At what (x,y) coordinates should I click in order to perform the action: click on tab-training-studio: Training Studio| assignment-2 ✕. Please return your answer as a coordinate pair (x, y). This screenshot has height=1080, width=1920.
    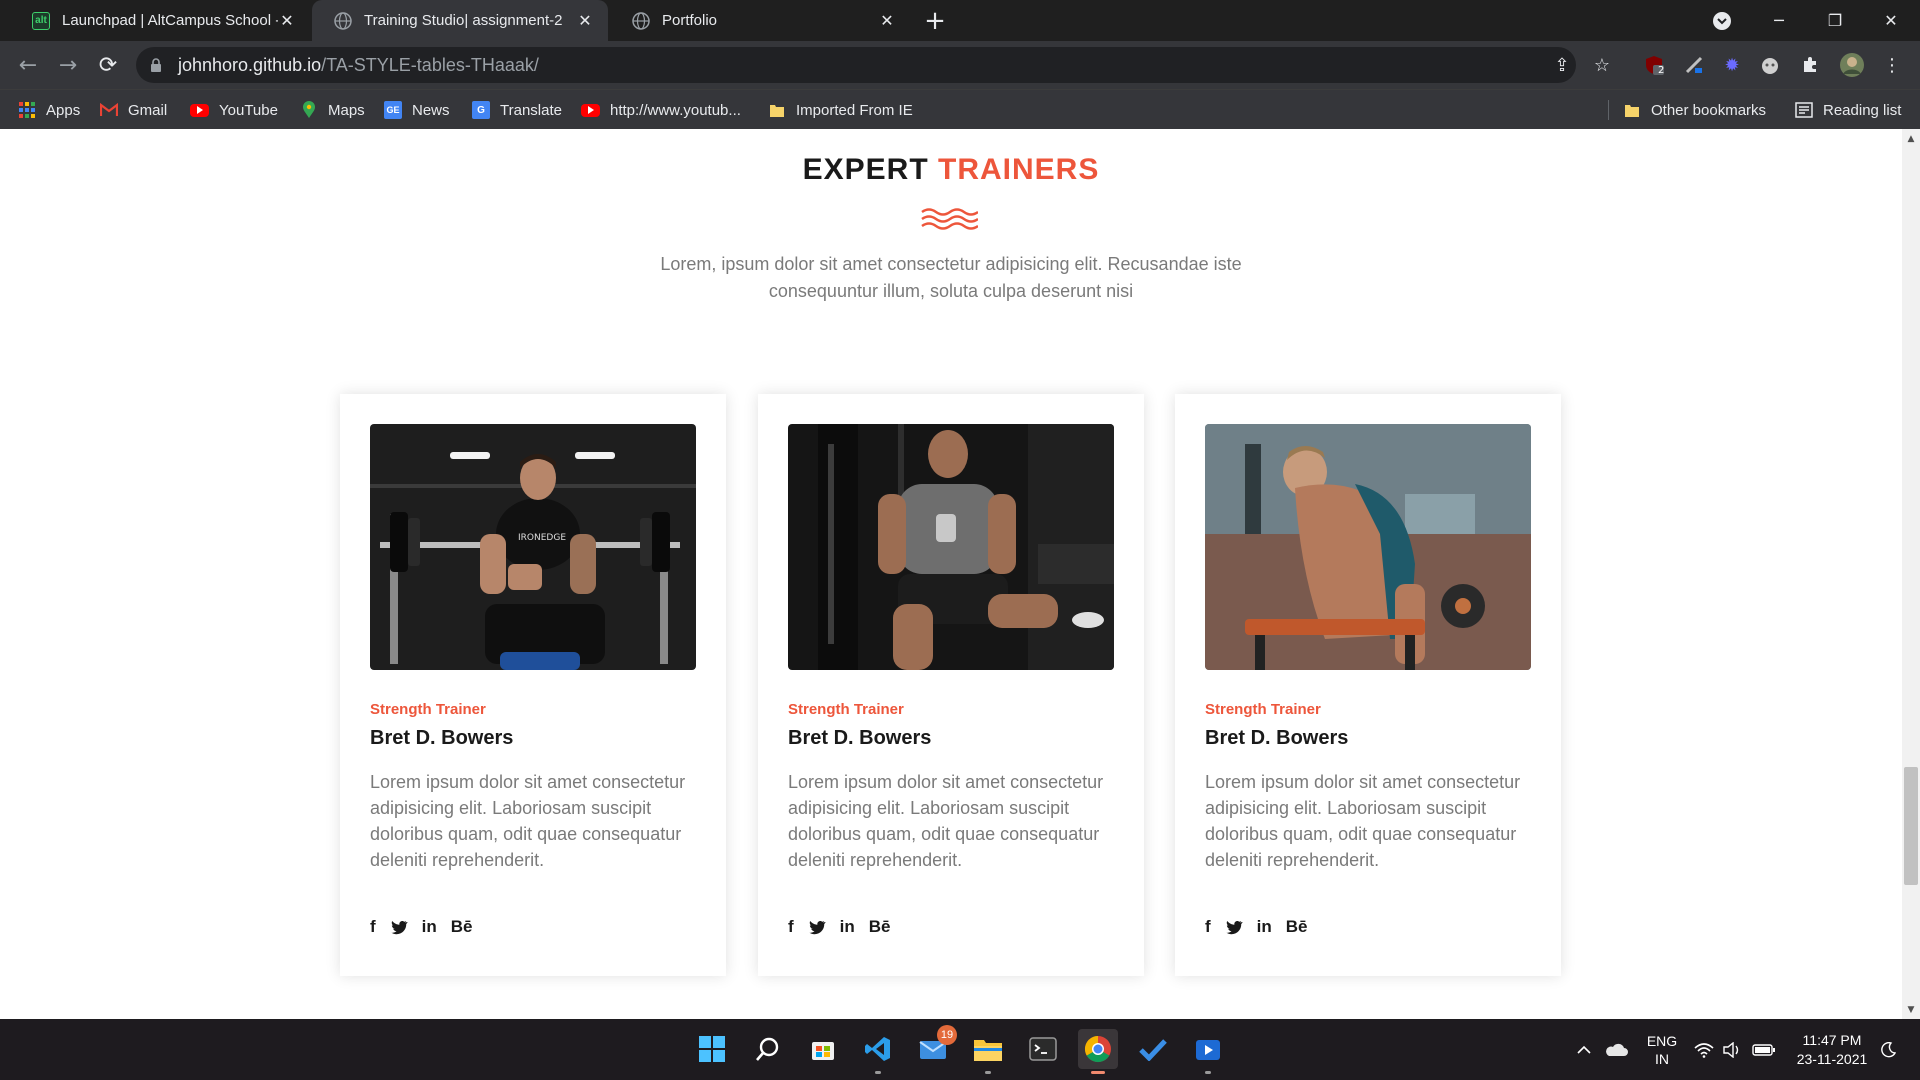
    Looking at the image, I should click on (460, 20).